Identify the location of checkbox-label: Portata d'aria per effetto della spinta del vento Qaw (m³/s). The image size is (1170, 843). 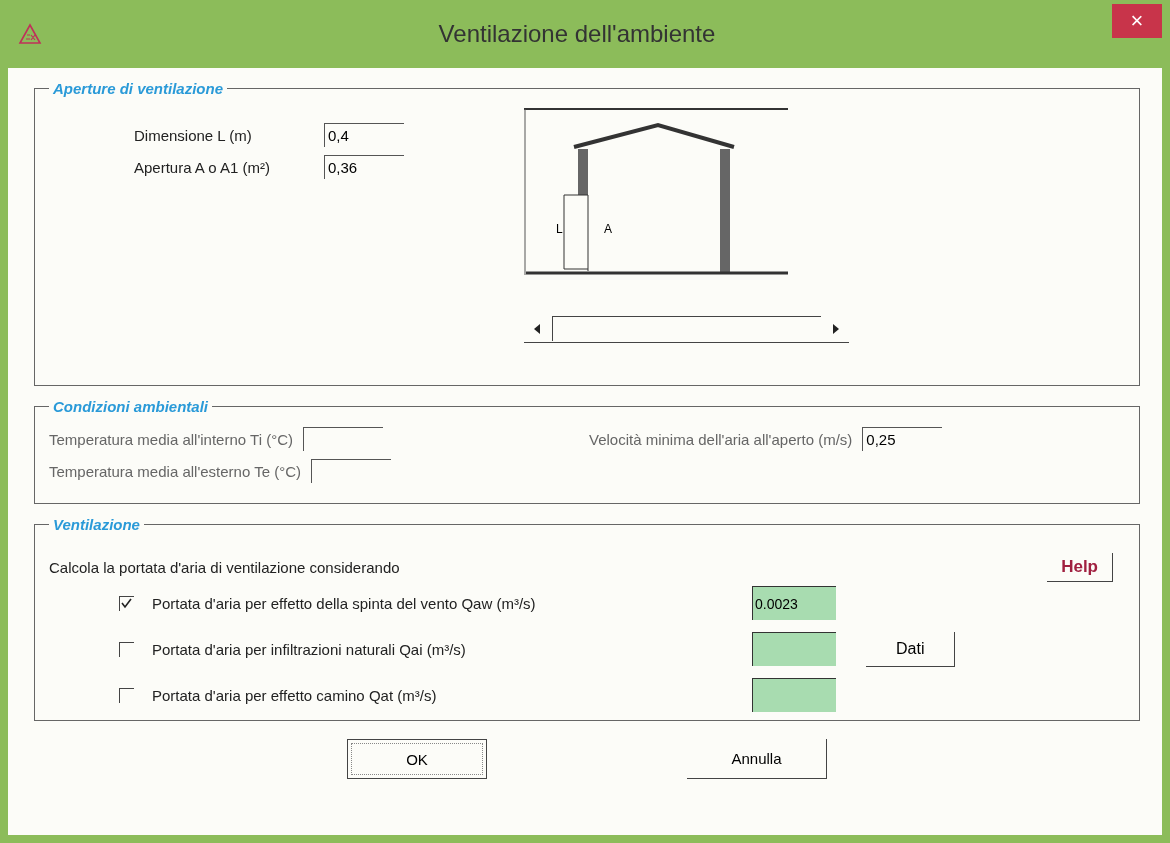
(344, 603).